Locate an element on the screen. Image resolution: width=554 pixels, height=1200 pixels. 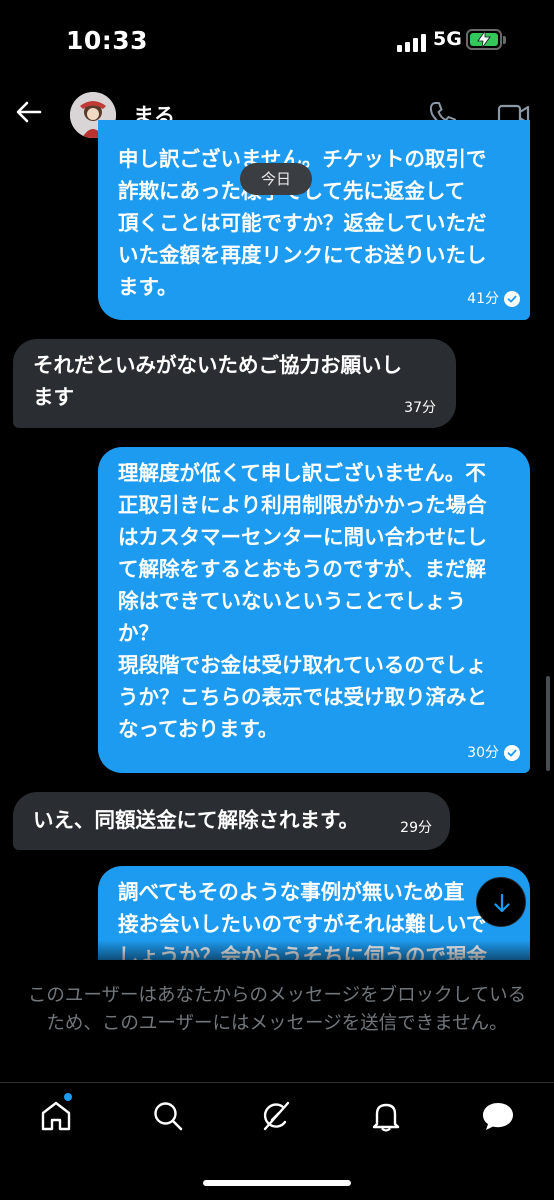
home-icon is located at coordinates (56, 1116).